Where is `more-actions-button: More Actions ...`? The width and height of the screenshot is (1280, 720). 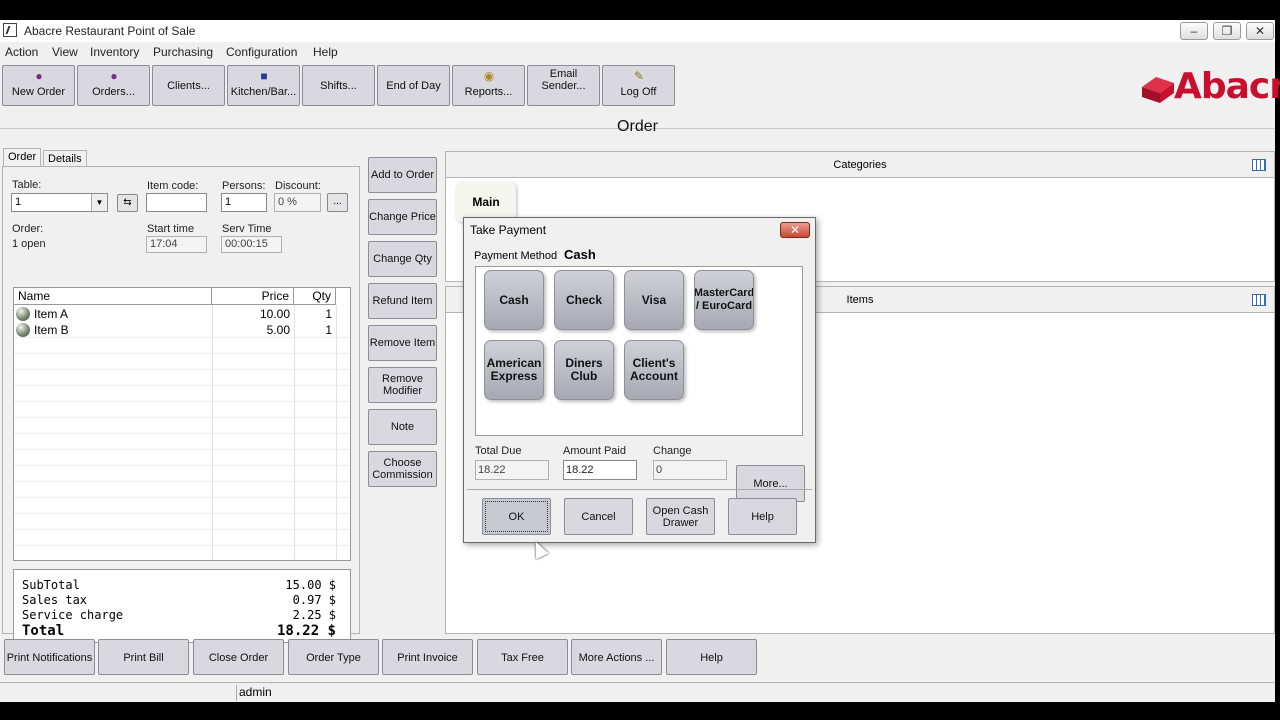
more-actions-button: More Actions ... is located at coordinates (616, 657).